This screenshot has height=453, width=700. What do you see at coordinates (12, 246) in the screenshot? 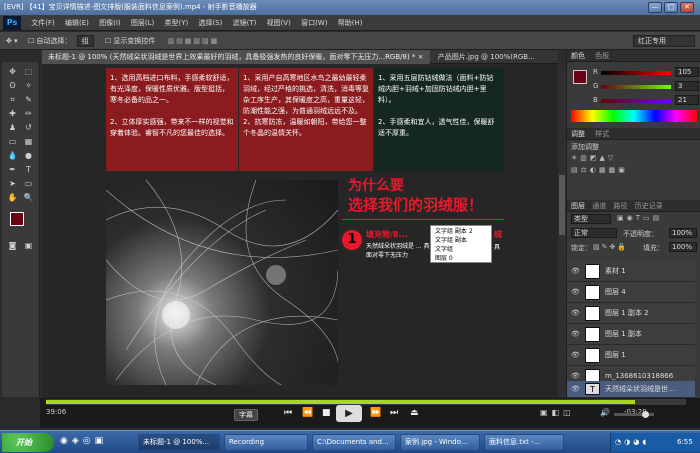
I see `quick-mask-icon: ◙` at bounding box center [12, 246].